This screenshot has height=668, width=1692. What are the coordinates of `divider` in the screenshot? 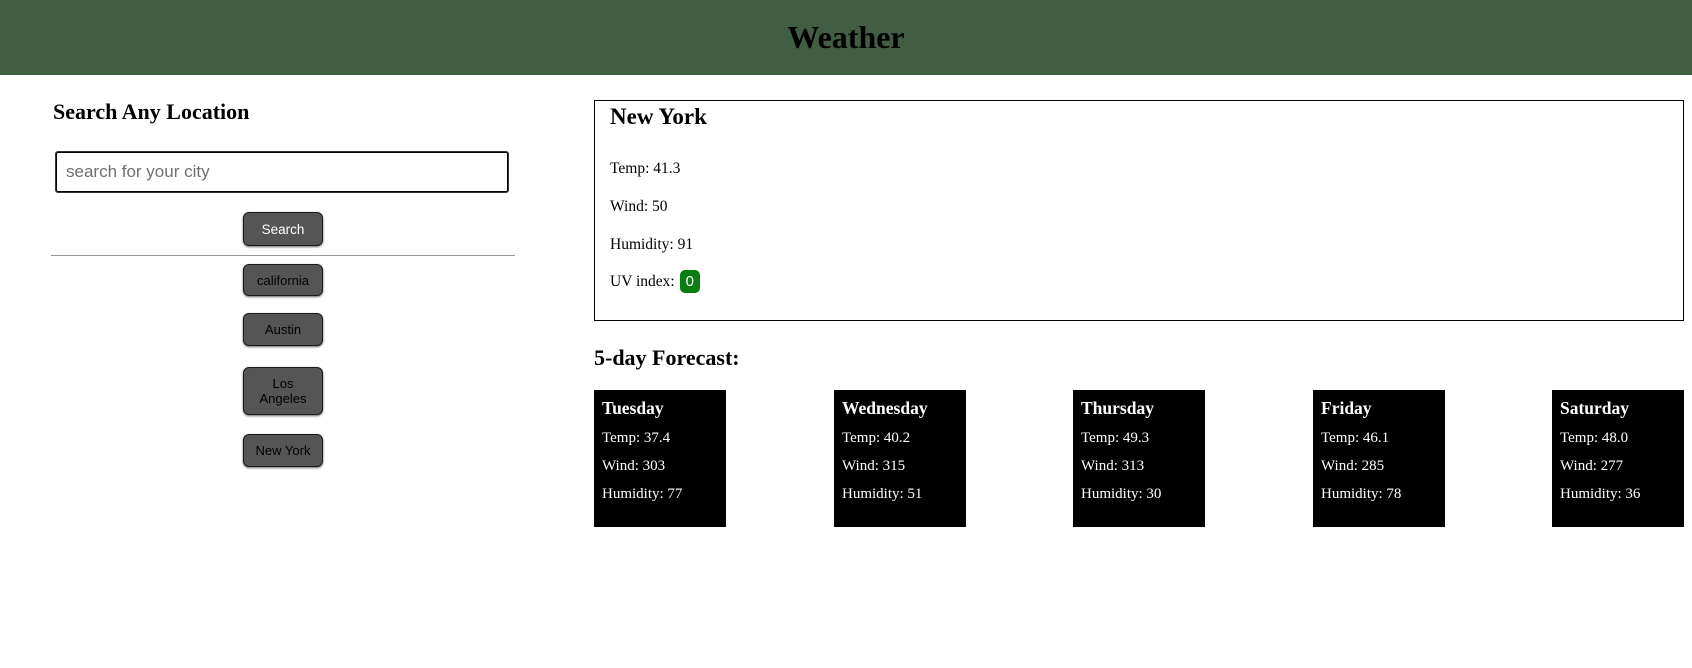 It's located at (283, 255).